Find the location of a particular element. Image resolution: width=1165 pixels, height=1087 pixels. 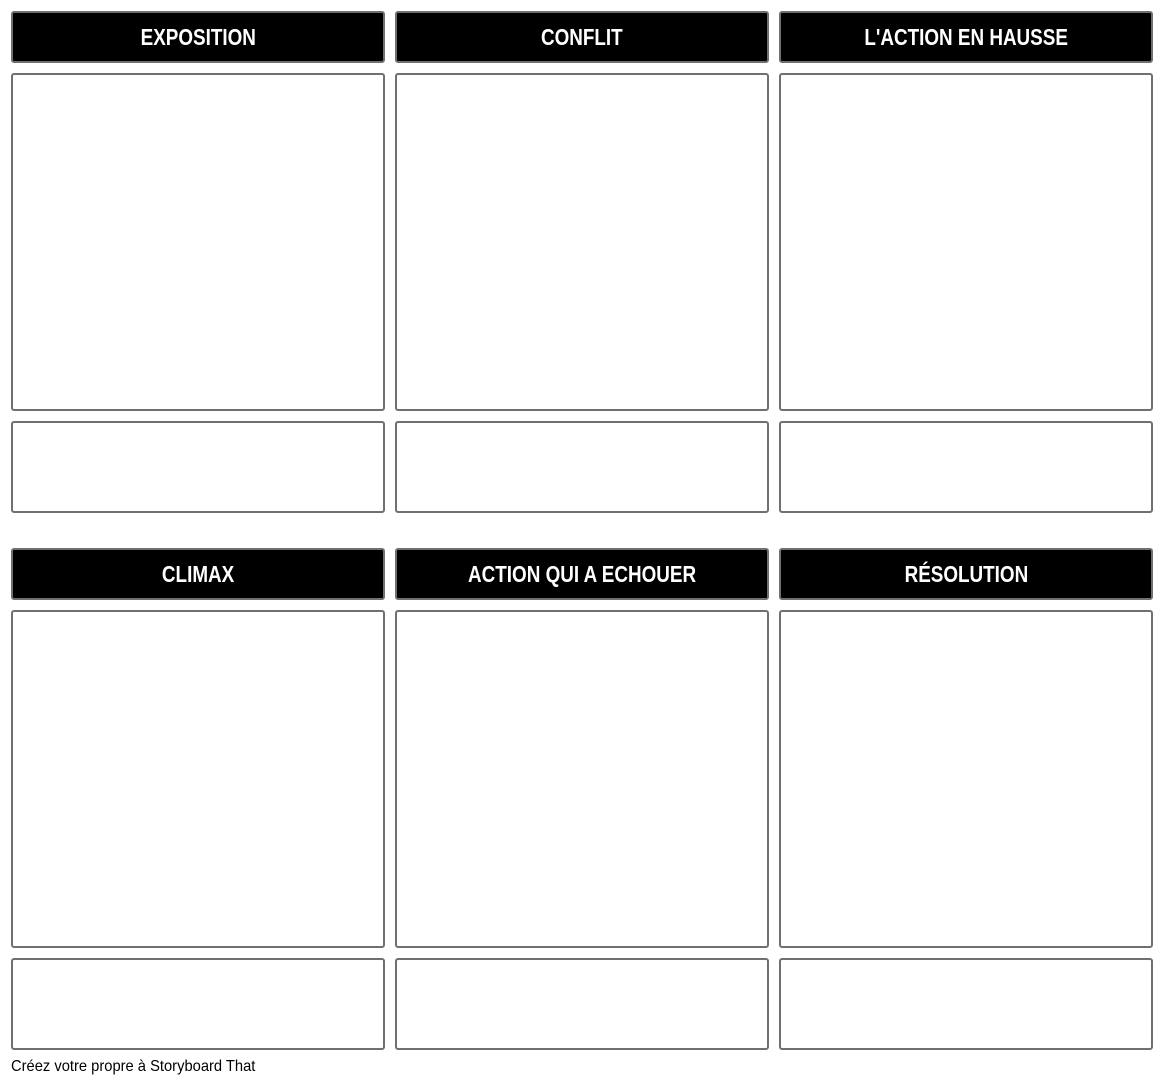

cell-title: CLIMAX is located at coordinates (198, 574).